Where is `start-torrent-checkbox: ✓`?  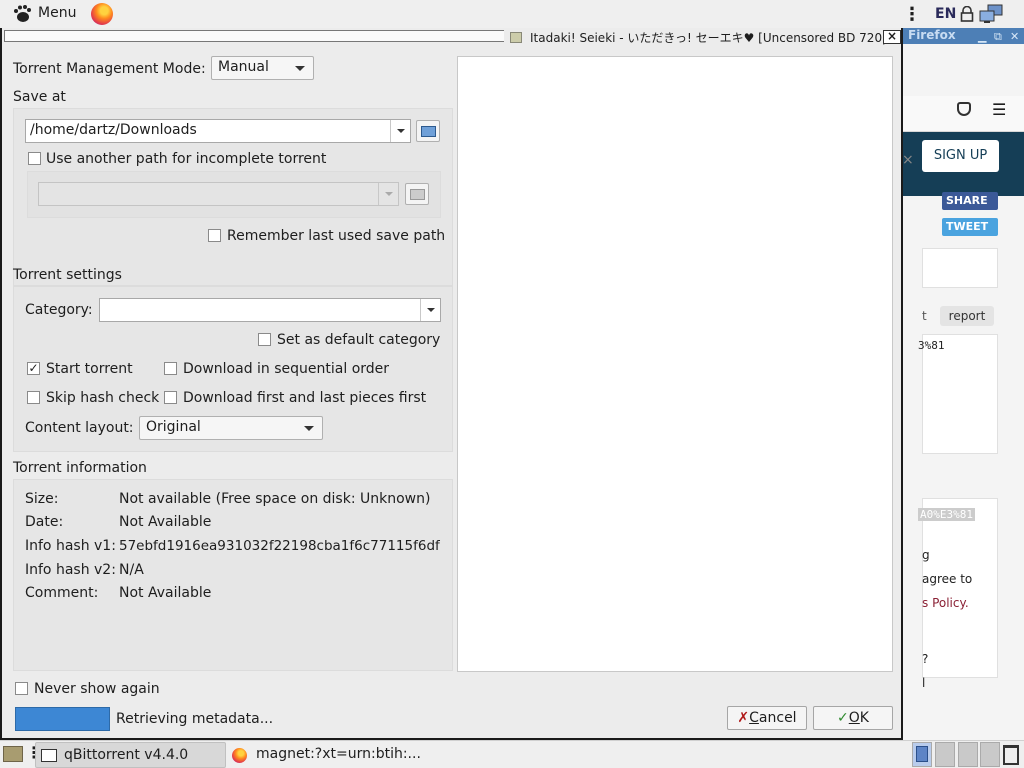
start-torrent-checkbox: ✓ is located at coordinates (33, 368).